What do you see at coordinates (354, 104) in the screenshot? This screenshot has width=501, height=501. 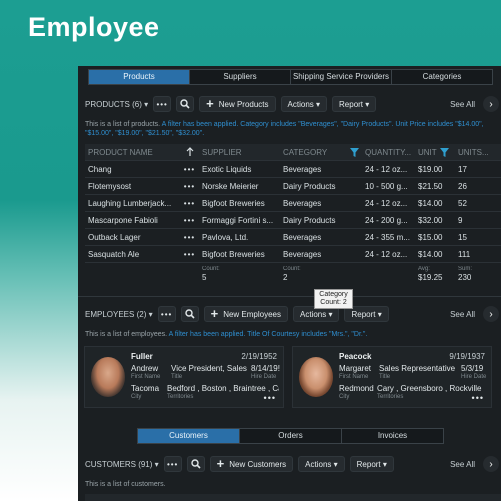 I see `products-report-button: Report ▾` at bounding box center [354, 104].